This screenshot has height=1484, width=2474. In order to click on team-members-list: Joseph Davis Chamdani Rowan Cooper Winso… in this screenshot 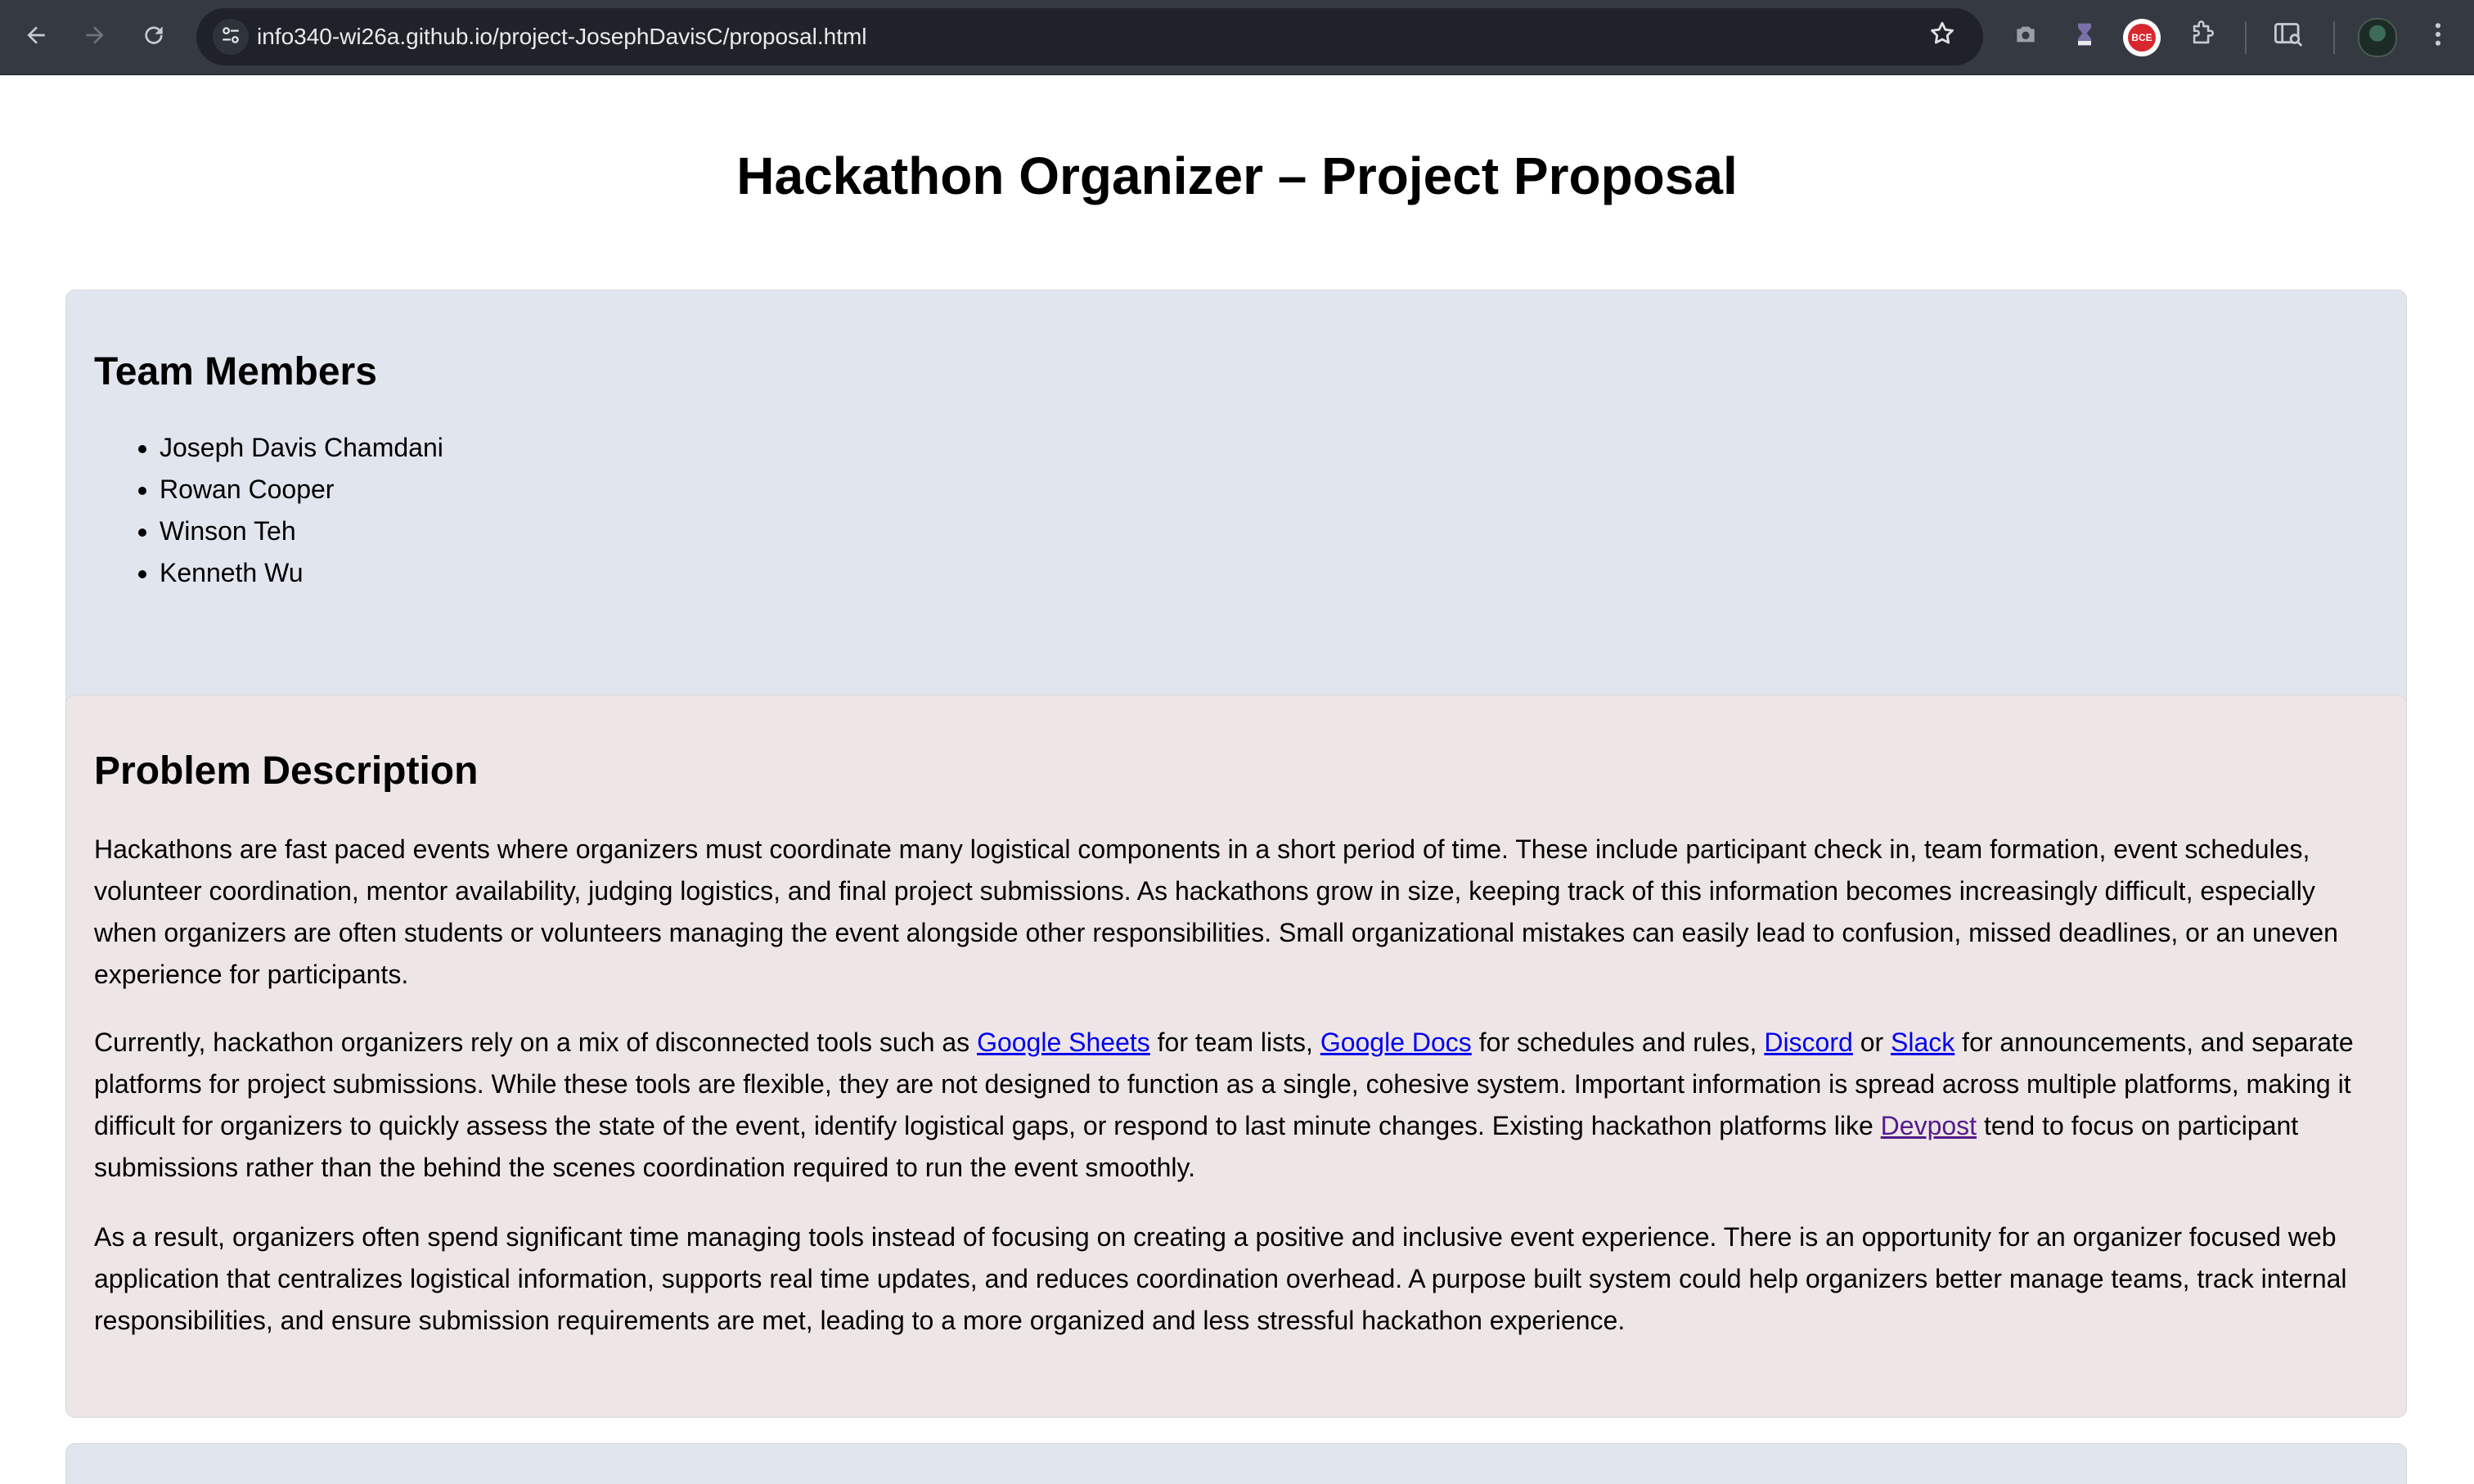, I will do `click(268, 510)`.